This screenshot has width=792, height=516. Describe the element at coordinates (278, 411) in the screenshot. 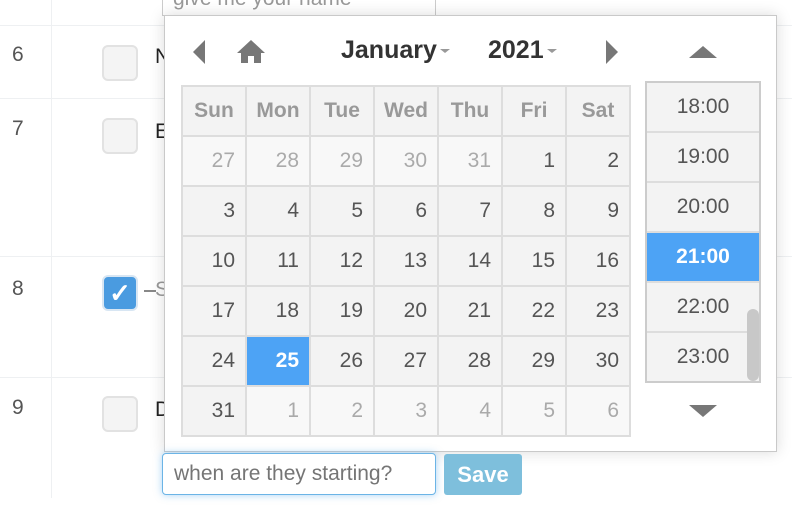

I see `calendar-day-other-month: 1` at that location.